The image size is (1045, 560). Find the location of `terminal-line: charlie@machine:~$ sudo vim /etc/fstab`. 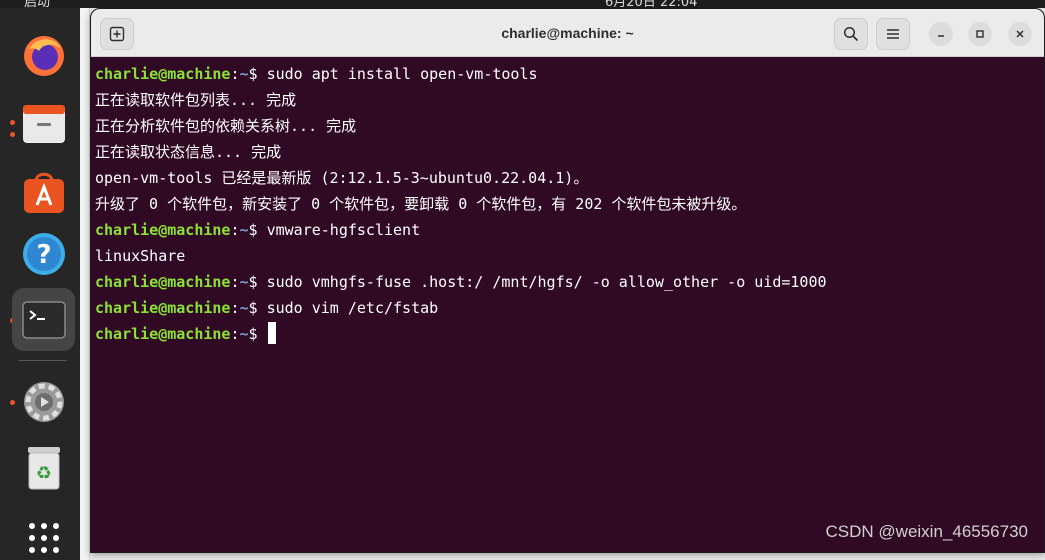

terminal-line: charlie@machine:~$ sudo vim /etc/fstab is located at coordinates (562, 308).